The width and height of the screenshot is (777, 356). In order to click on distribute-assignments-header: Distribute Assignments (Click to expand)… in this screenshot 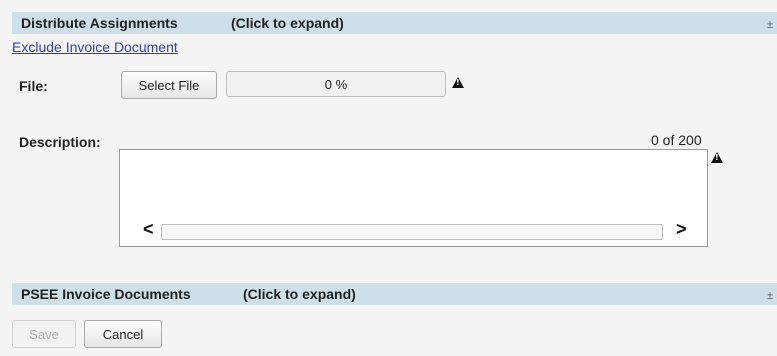, I will do `click(394, 23)`.